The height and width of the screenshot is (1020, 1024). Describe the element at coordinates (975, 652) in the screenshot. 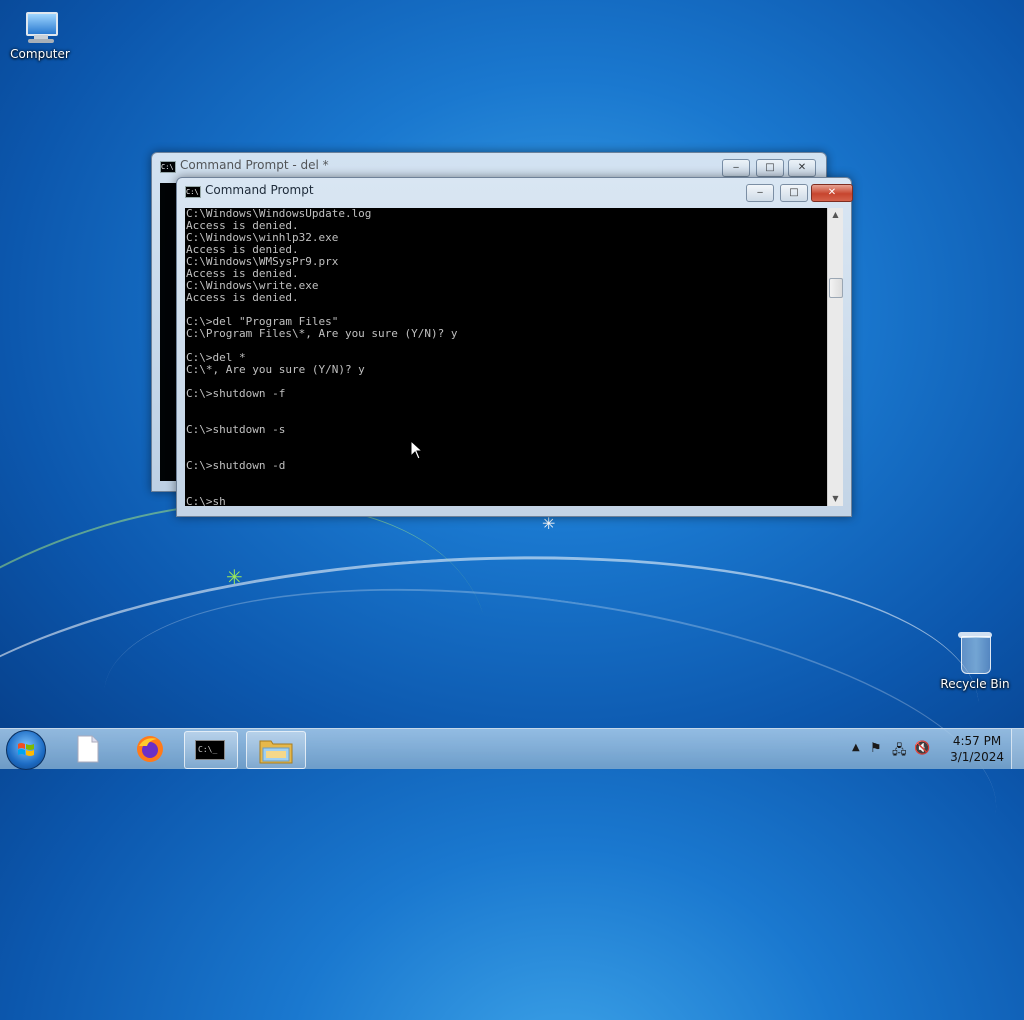

I see `recycle-bin-icon` at that location.